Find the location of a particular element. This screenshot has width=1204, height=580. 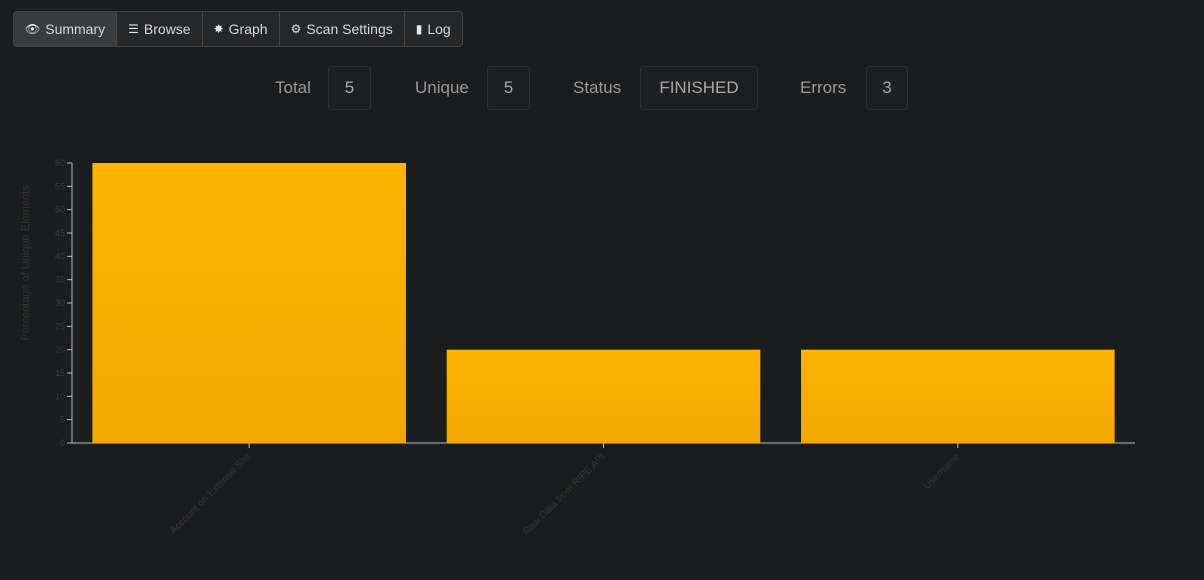

y-tick-label: 10 is located at coordinates (60, 396).